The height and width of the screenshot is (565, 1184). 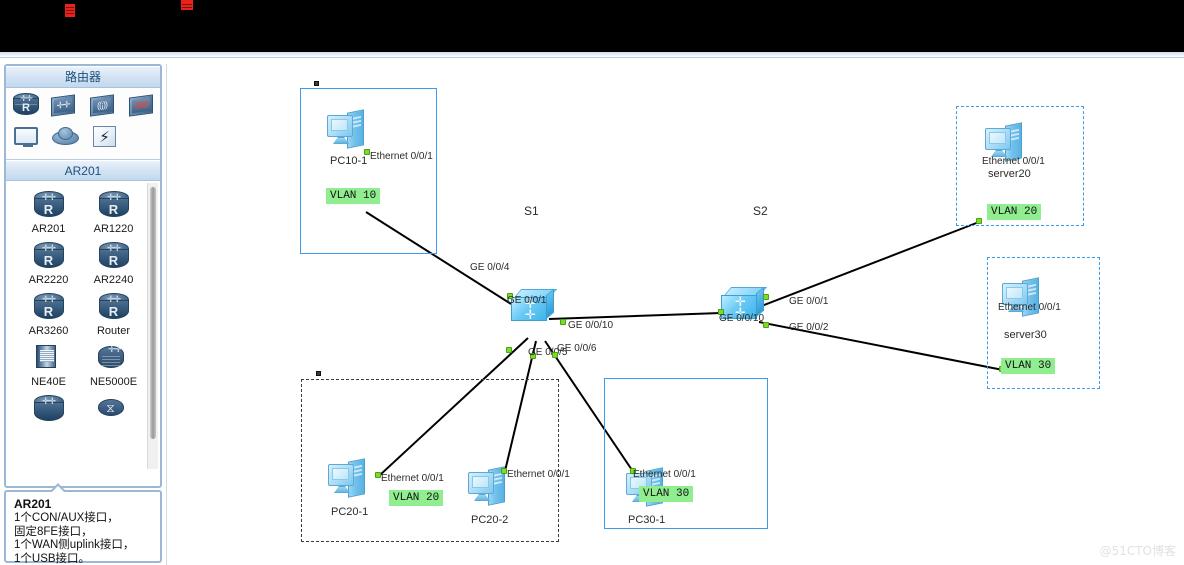 What do you see at coordinates (809, 327) in the screenshot?
I see `port-label-s2-ge2: GE 0/0/2` at bounding box center [809, 327].